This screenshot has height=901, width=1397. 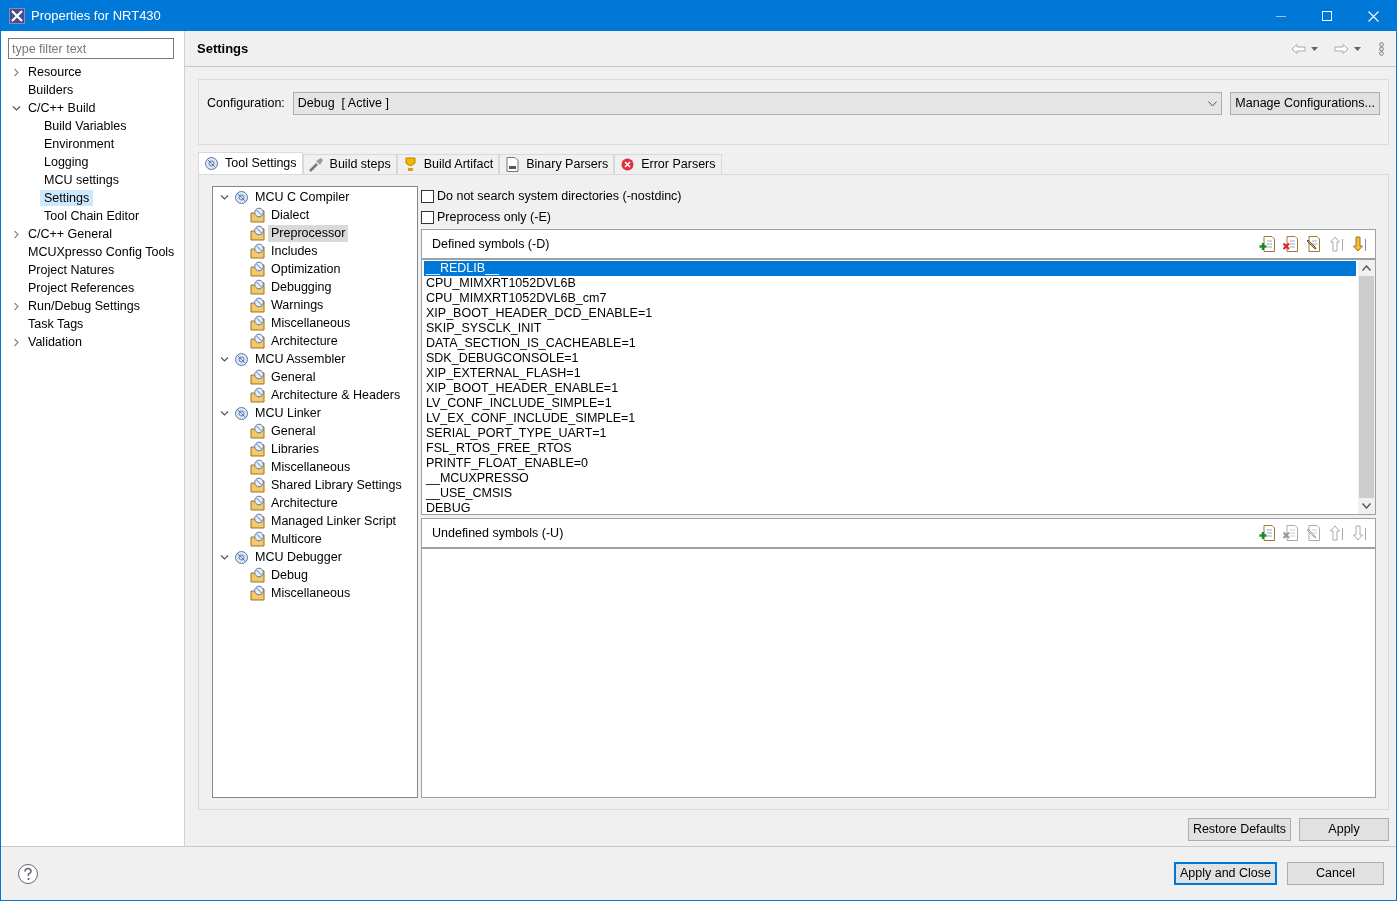 I want to click on nav-item: Builders, so click(x=51, y=90).